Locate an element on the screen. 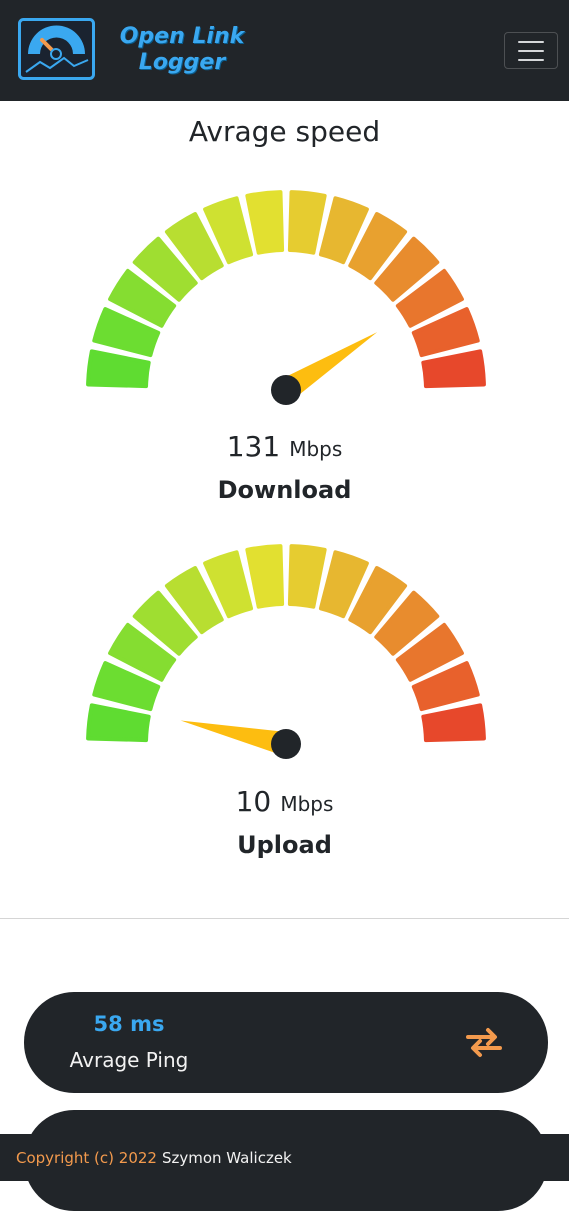  upload-gauge-svg is located at coordinates (286, 651).